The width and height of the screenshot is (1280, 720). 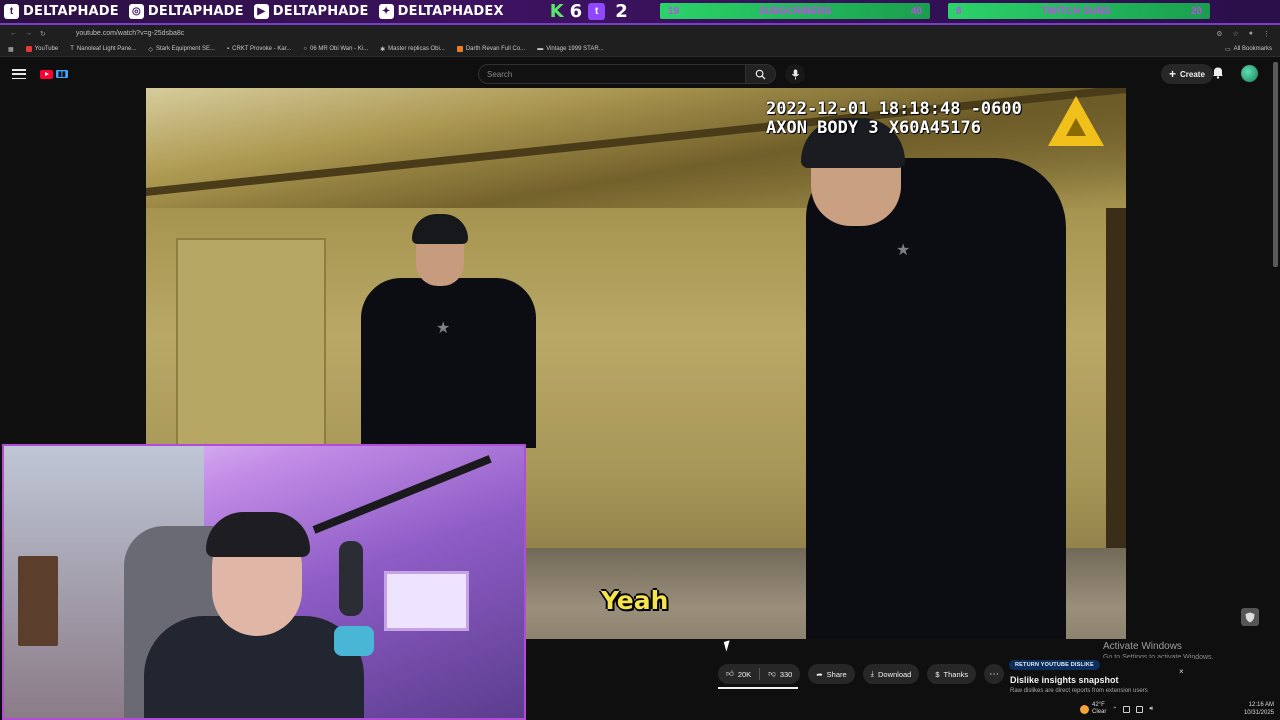 I want to click on hamburger-menu-icon, so click(x=19, y=74).